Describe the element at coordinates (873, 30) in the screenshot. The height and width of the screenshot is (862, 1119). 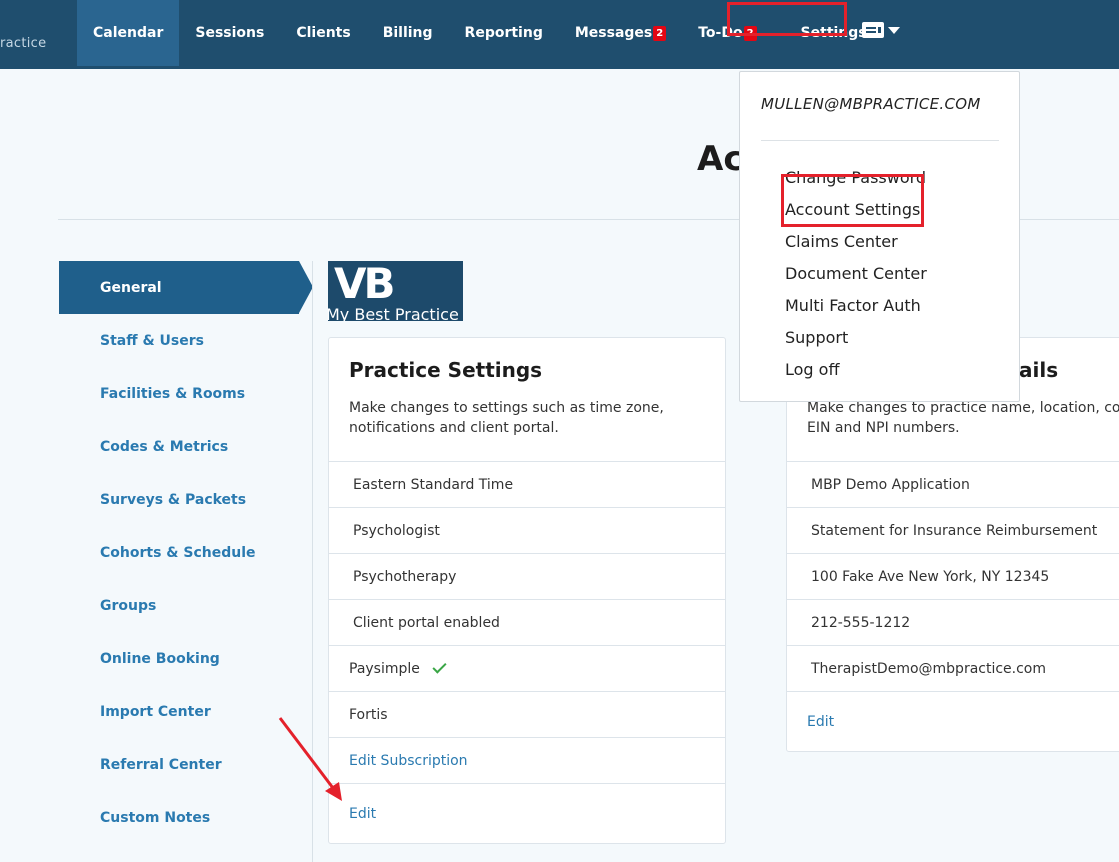
I see `id-card-icon` at that location.